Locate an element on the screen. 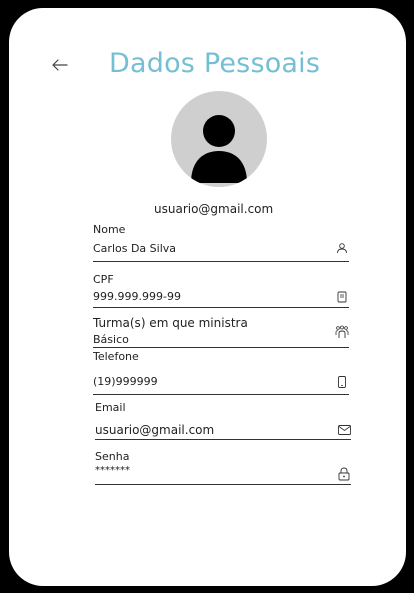 The width and height of the screenshot is (414, 593). page-title: Dados Pessoais is located at coordinates (215, 63).